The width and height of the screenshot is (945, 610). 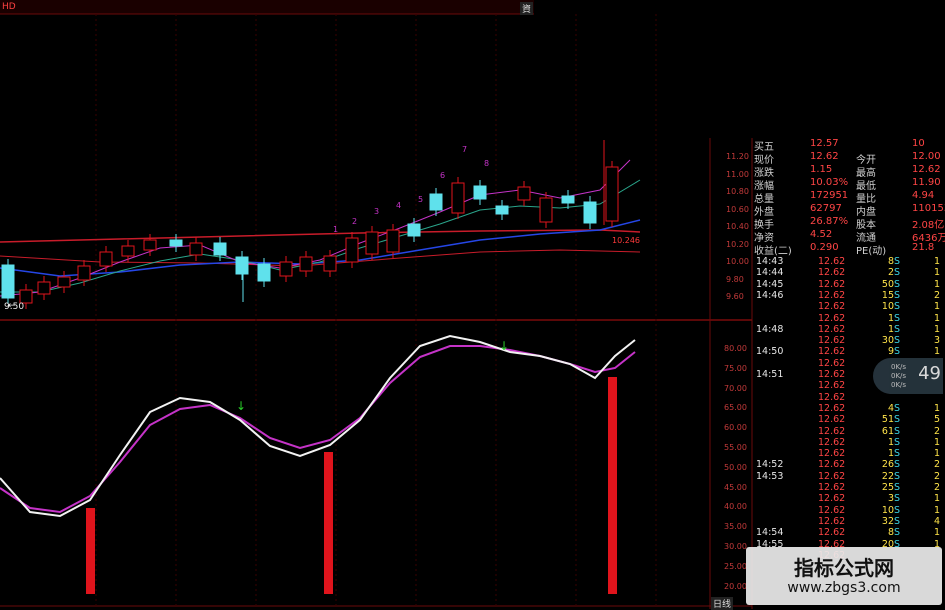 I want to click on tick-vol: 32, so click(x=887, y=521).